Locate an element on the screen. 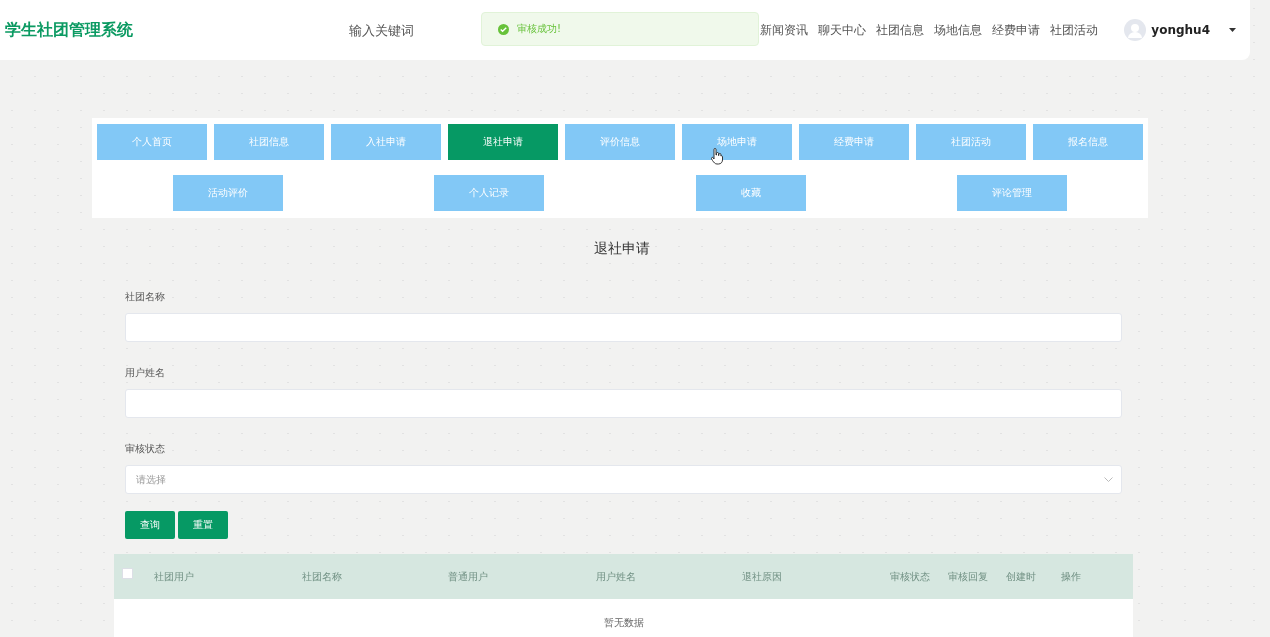 This screenshot has width=1270, height=637. column-header: 操作 is located at coordinates (1071, 576).